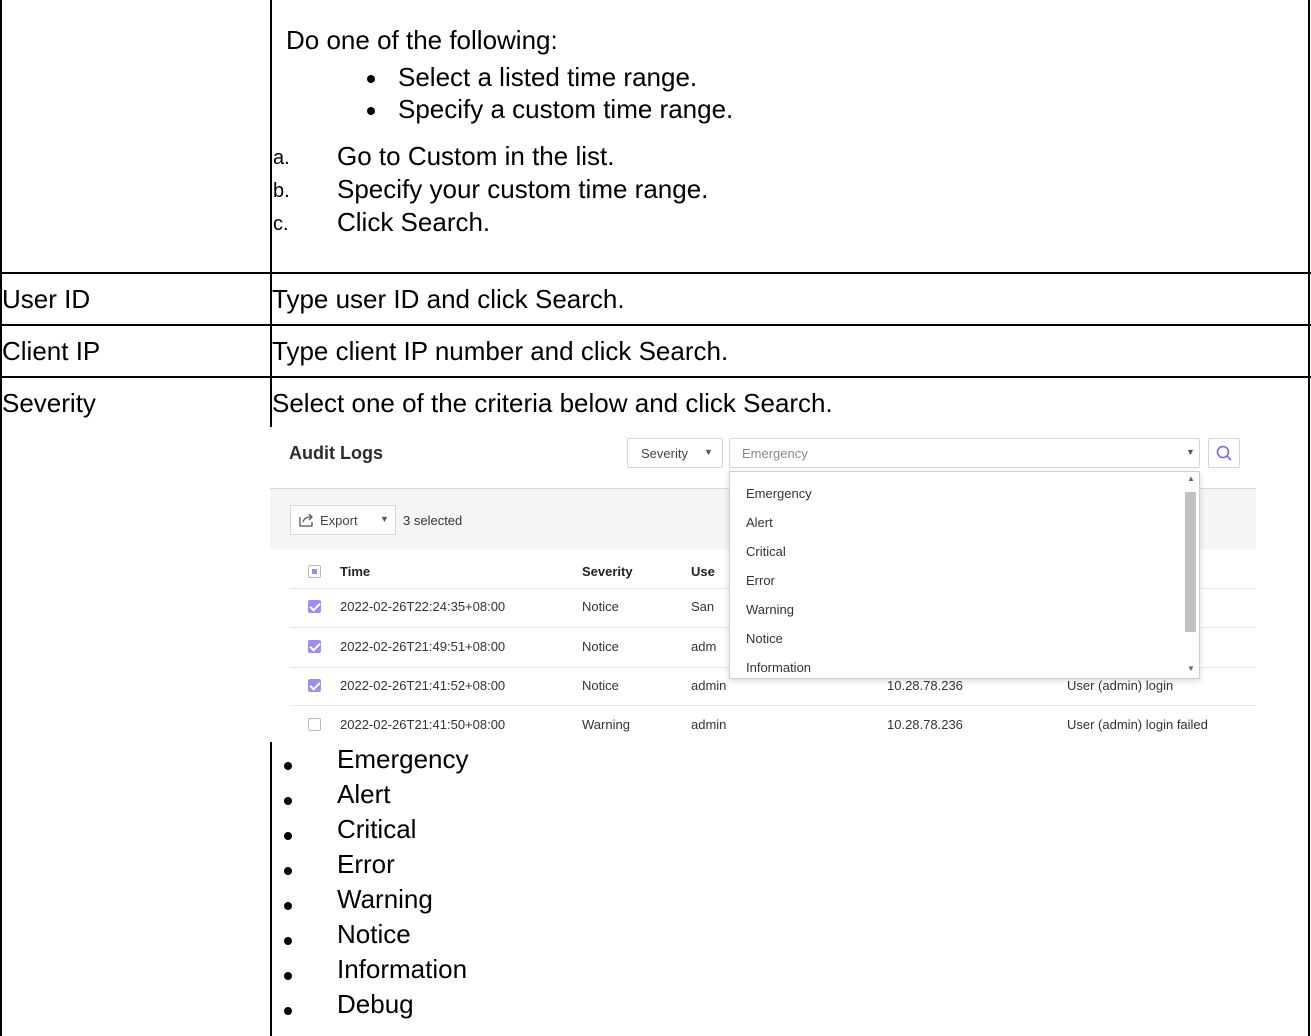  Describe the element at coordinates (500, 351) in the screenshot. I see `row-text-client-ip: Type client IP number and click Search.` at that location.